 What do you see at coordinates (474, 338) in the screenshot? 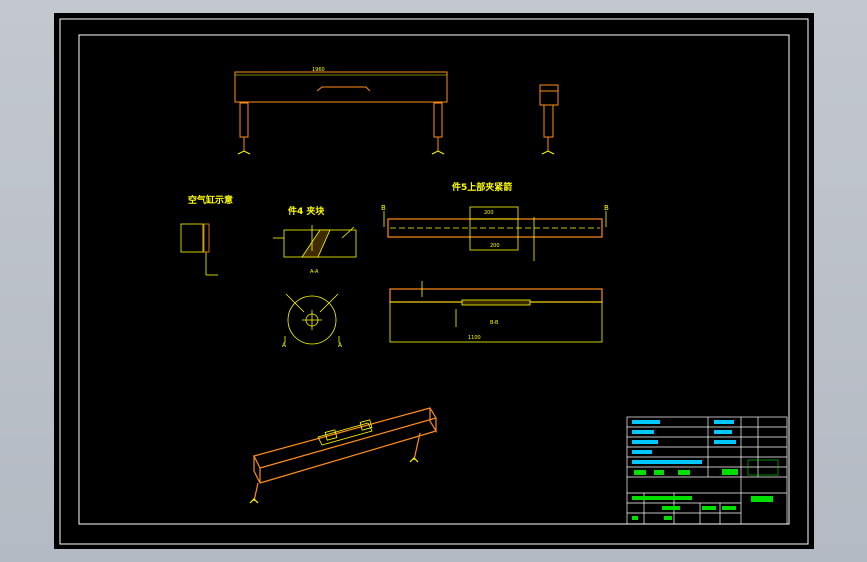
I see `dim-bottom-length: 1100` at bounding box center [474, 338].